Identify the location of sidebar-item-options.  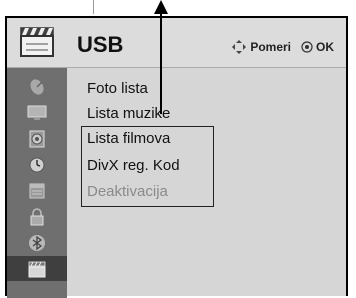
(37, 190).